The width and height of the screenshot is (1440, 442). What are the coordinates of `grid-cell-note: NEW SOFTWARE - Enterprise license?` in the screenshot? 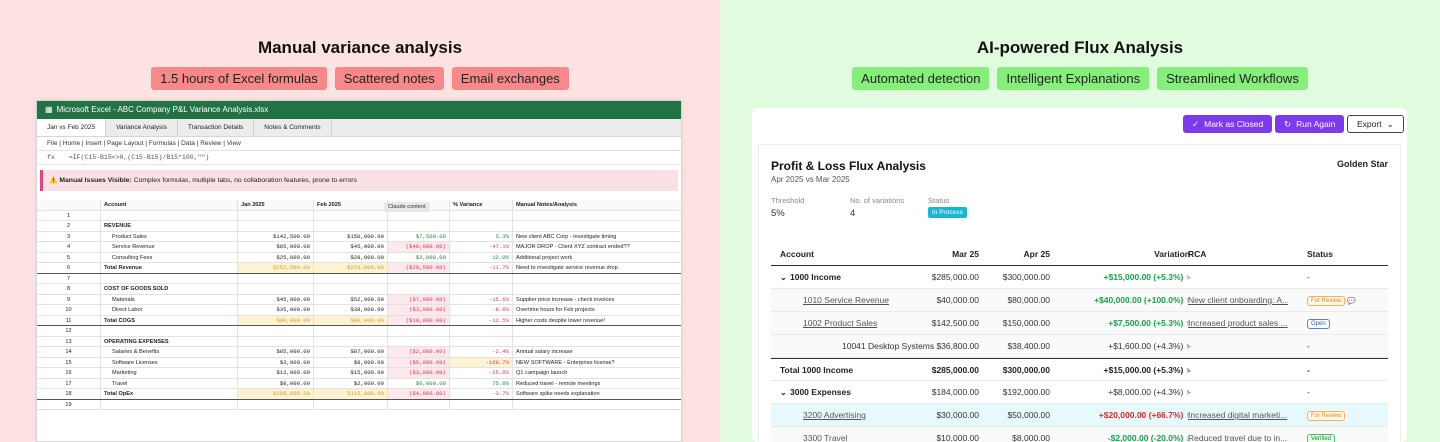 It's located at (597, 363).